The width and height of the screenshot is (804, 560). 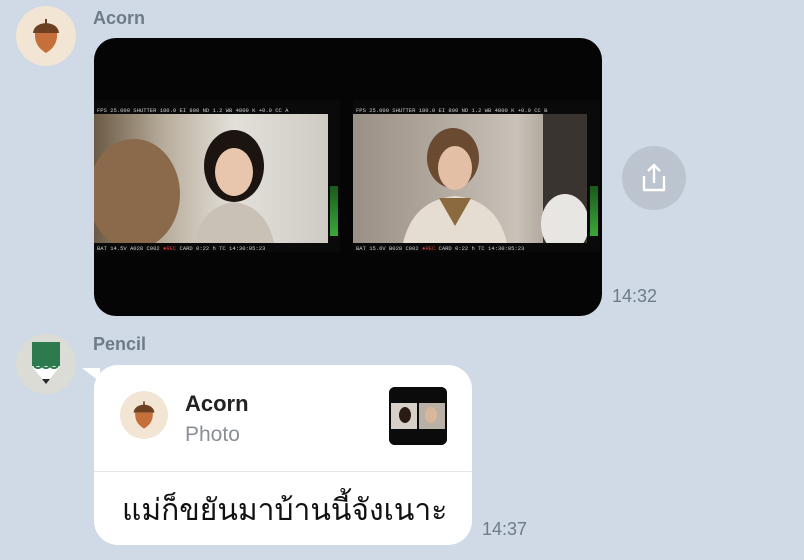 I want to click on audio-meter-a, so click(x=334, y=211).